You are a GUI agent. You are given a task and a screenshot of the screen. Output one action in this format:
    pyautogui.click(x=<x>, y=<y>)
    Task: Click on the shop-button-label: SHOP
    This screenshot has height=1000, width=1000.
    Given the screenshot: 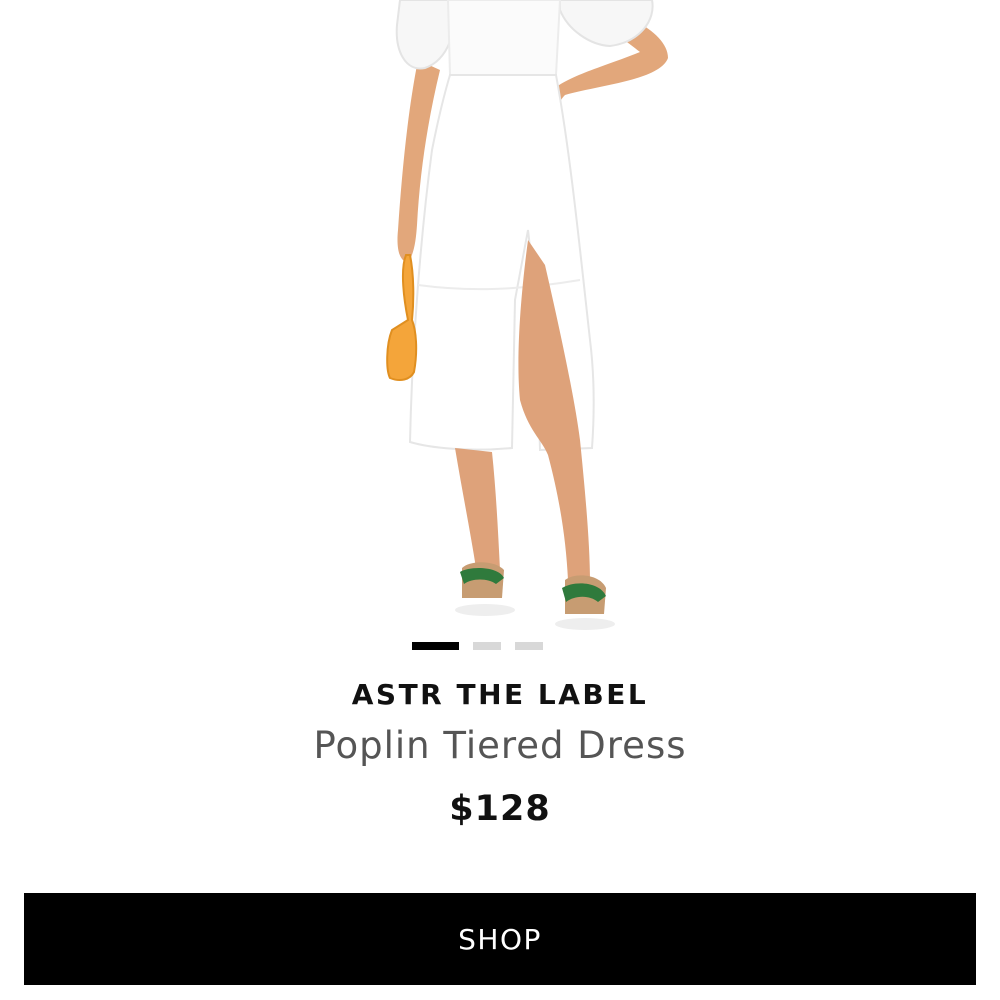 What is the action you would take?
    pyautogui.click(x=500, y=939)
    